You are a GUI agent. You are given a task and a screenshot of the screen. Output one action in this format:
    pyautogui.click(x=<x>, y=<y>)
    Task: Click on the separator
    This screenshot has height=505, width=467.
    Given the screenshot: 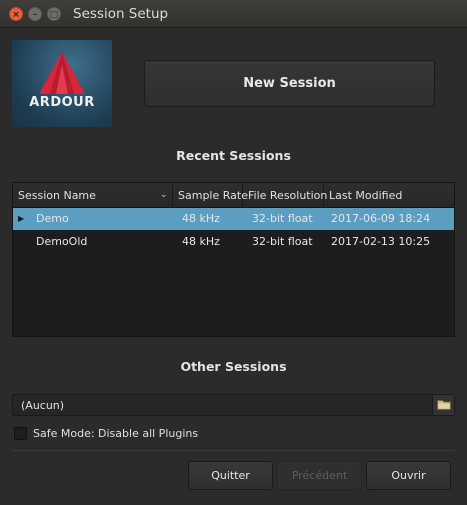 What is the action you would take?
    pyautogui.click(x=233, y=450)
    